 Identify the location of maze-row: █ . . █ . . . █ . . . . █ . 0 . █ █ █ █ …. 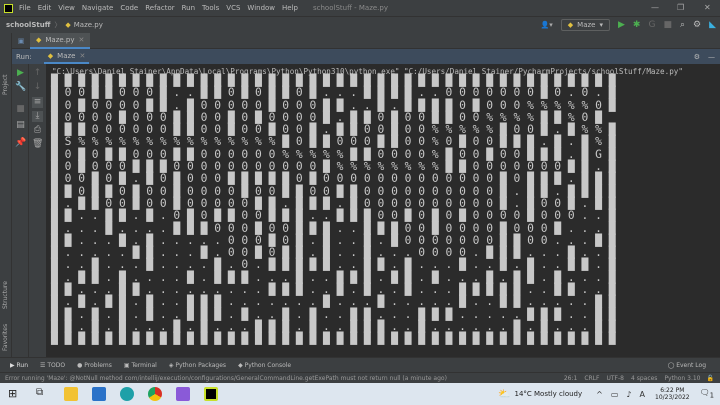
(333, 265).